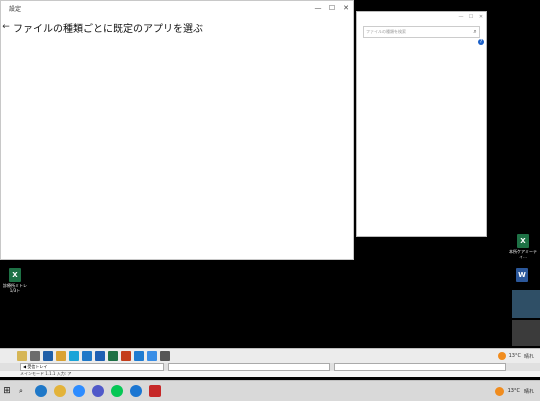  Describe the element at coordinates (346, 8) in the screenshot. I see `close-button: ✕` at that location.